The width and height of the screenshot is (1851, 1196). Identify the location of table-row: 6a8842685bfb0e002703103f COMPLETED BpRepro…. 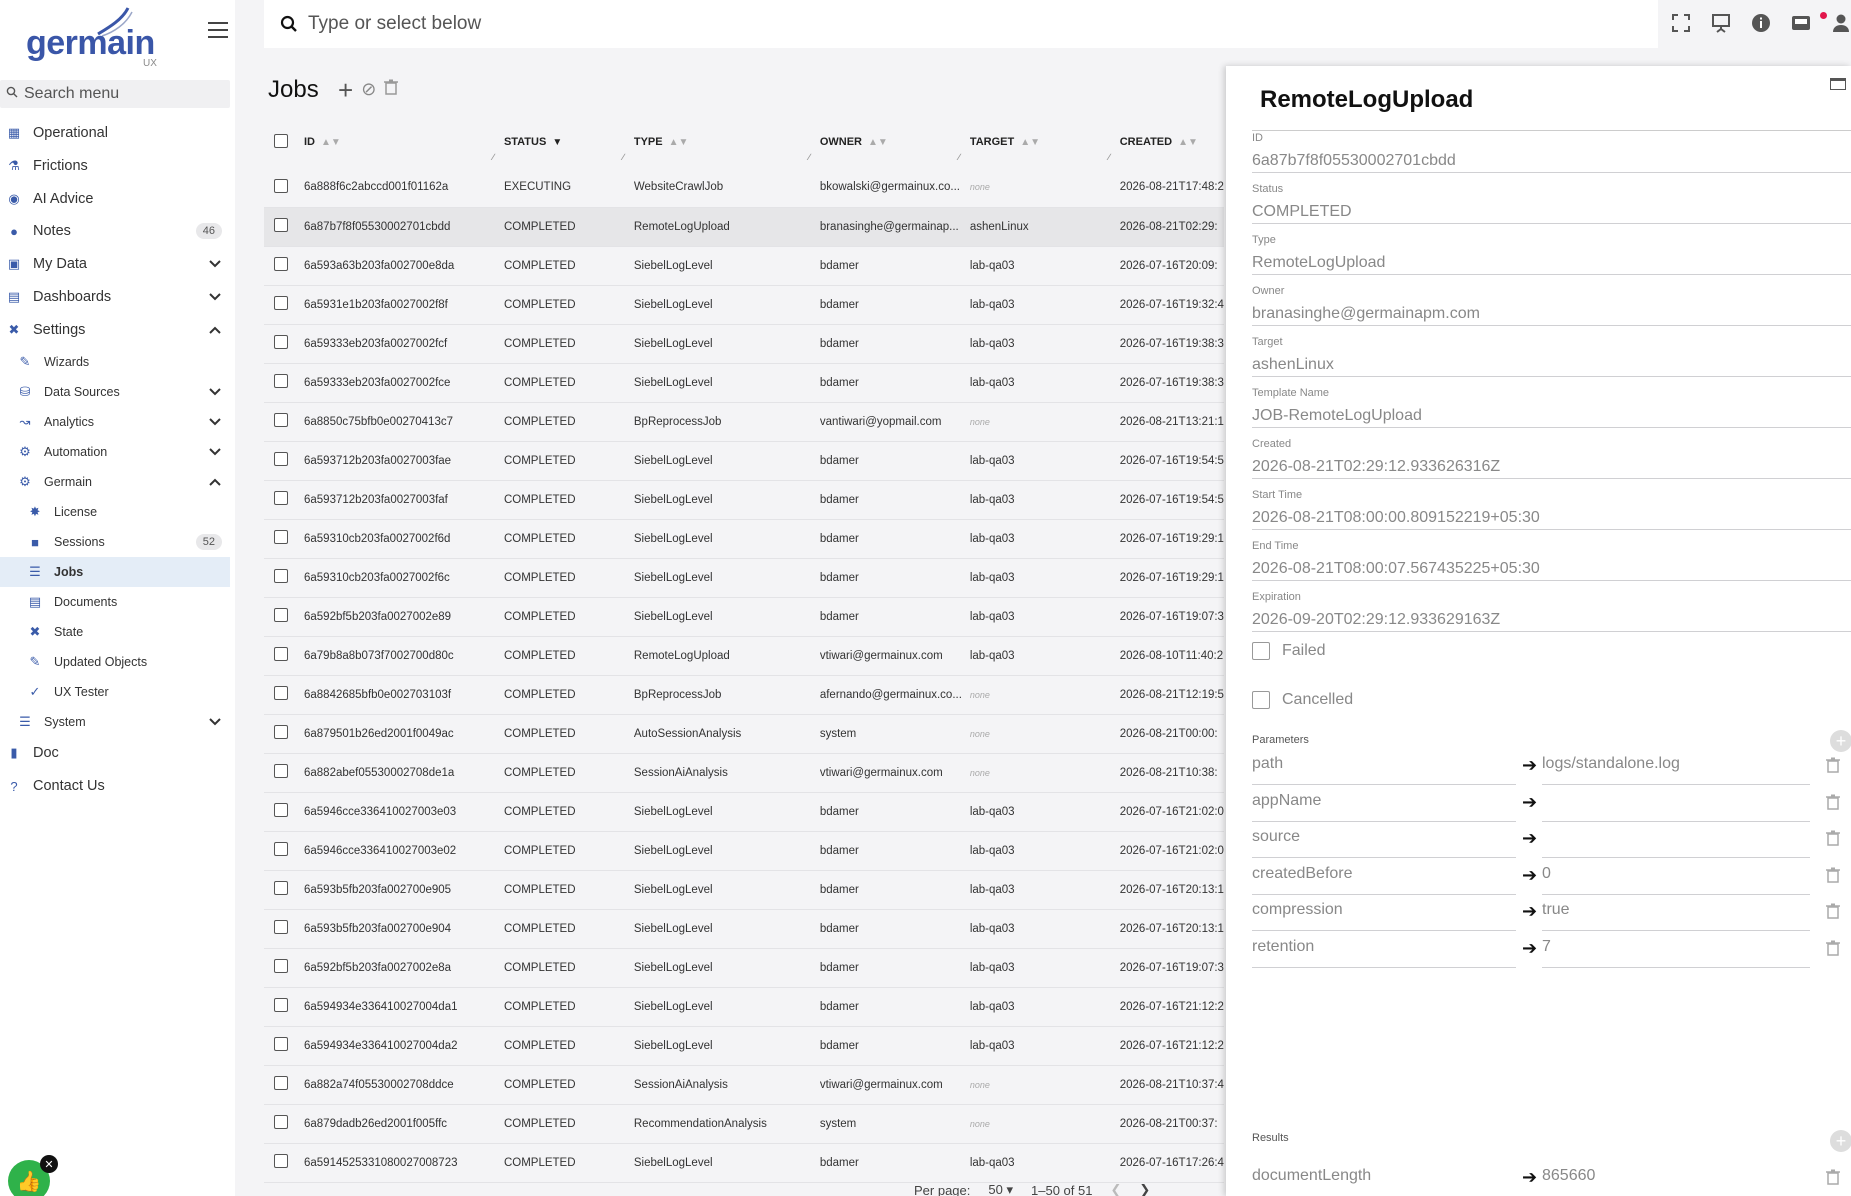
(744, 695).